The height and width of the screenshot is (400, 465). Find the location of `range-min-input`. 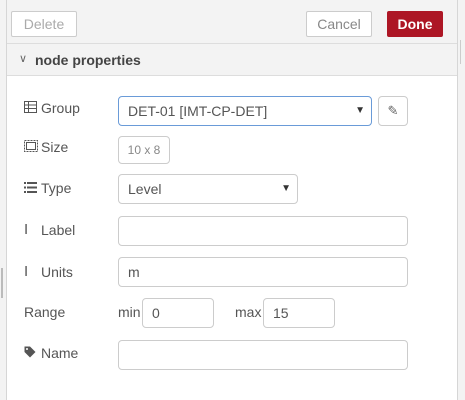

range-min-input is located at coordinates (178, 313).